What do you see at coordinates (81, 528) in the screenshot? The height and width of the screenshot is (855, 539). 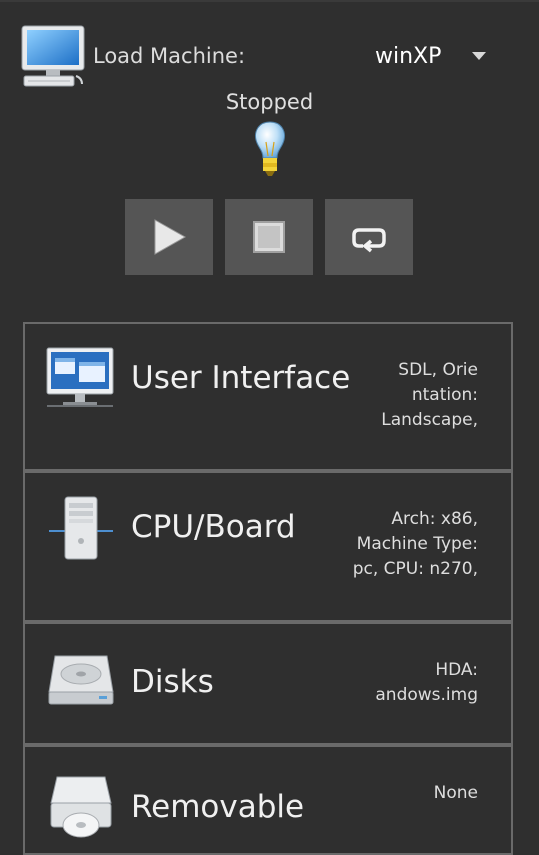 I see `tower-computer-icon` at bounding box center [81, 528].